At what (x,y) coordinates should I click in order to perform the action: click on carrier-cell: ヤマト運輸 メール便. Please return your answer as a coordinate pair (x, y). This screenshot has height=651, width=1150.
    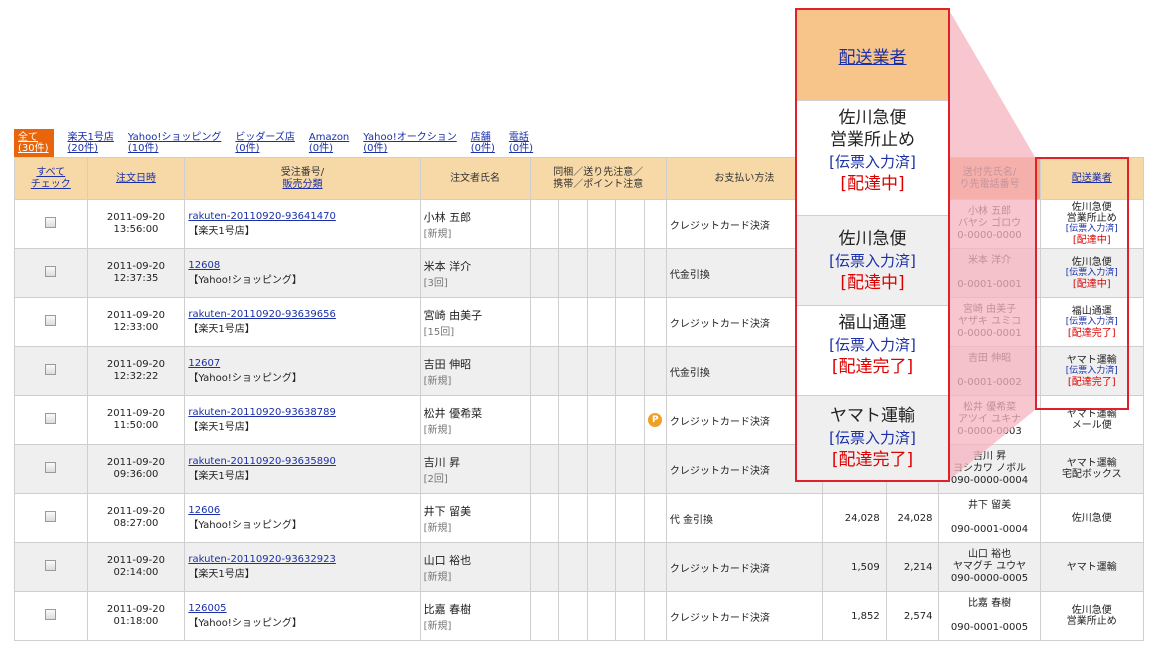
    Looking at the image, I should click on (1092, 420).